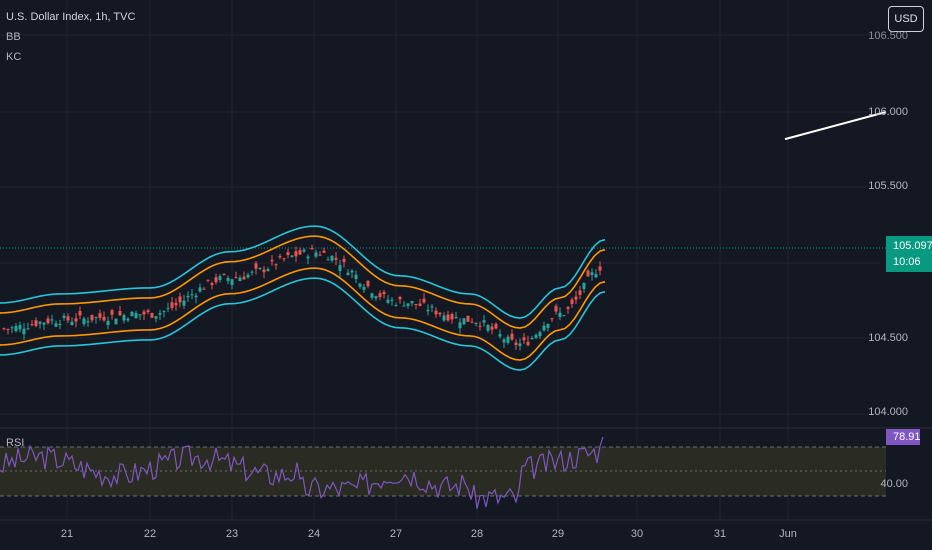  Describe the element at coordinates (903, 437) in the screenshot. I see `rsi-value-tag: 78.91` at that location.